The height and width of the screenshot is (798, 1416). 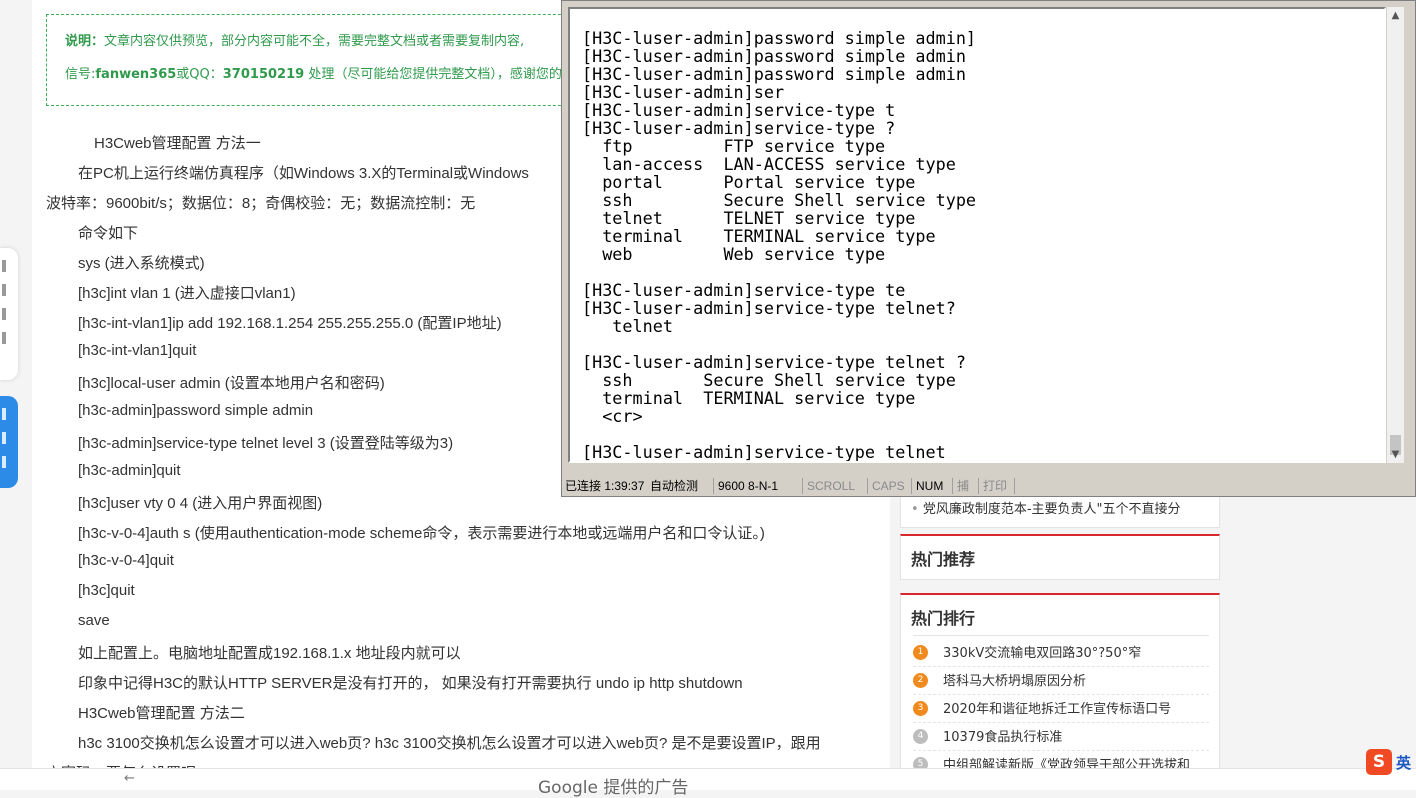 What do you see at coordinates (774, 362) in the screenshot?
I see `terminal-line: [H3C-luser-admin]service-type telnet ?` at bounding box center [774, 362].